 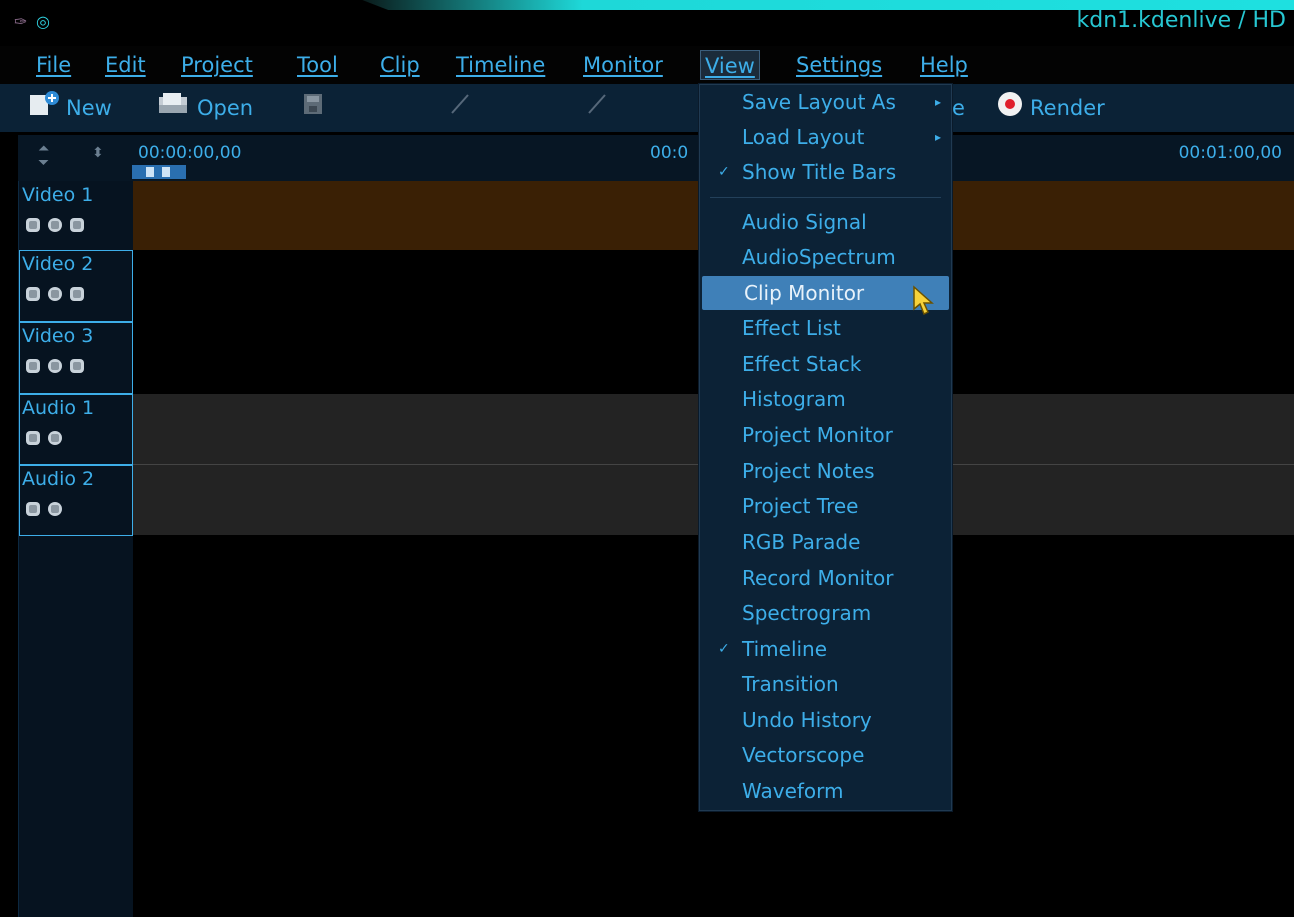 What do you see at coordinates (647, 108) in the screenshot?
I see `main-toolbar: New Open e Render` at bounding box center [647, 108].